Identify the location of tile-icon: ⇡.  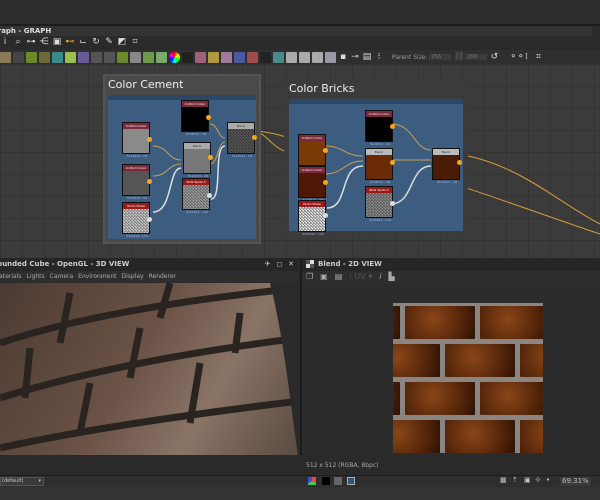
(515, 480).